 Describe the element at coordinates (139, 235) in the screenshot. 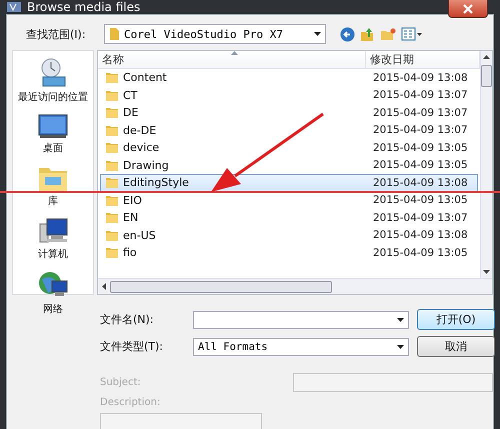

I see `folder-name: en-US` at that location.